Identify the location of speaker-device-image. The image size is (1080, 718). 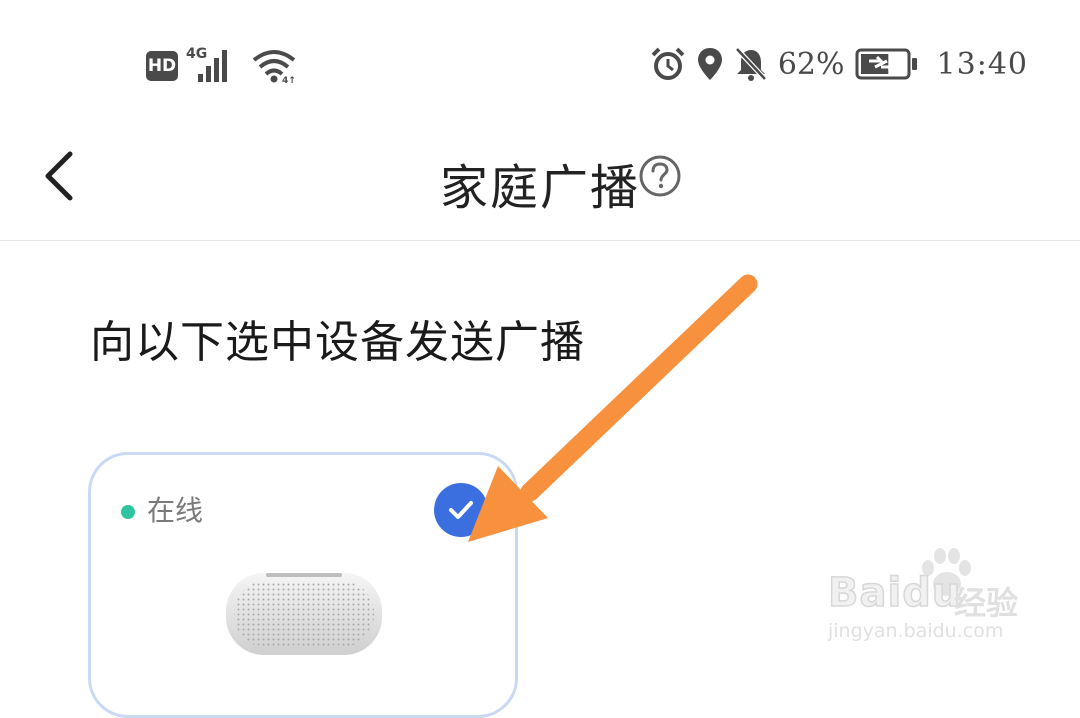
(304, 614).